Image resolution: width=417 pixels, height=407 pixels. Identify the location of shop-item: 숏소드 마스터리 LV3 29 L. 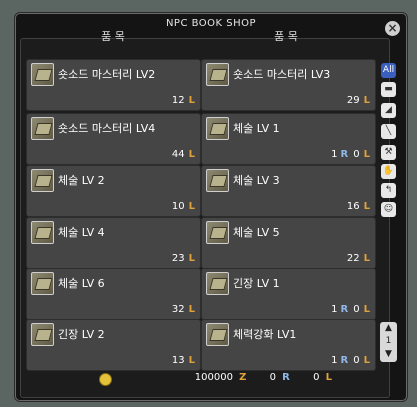
(288, 85).